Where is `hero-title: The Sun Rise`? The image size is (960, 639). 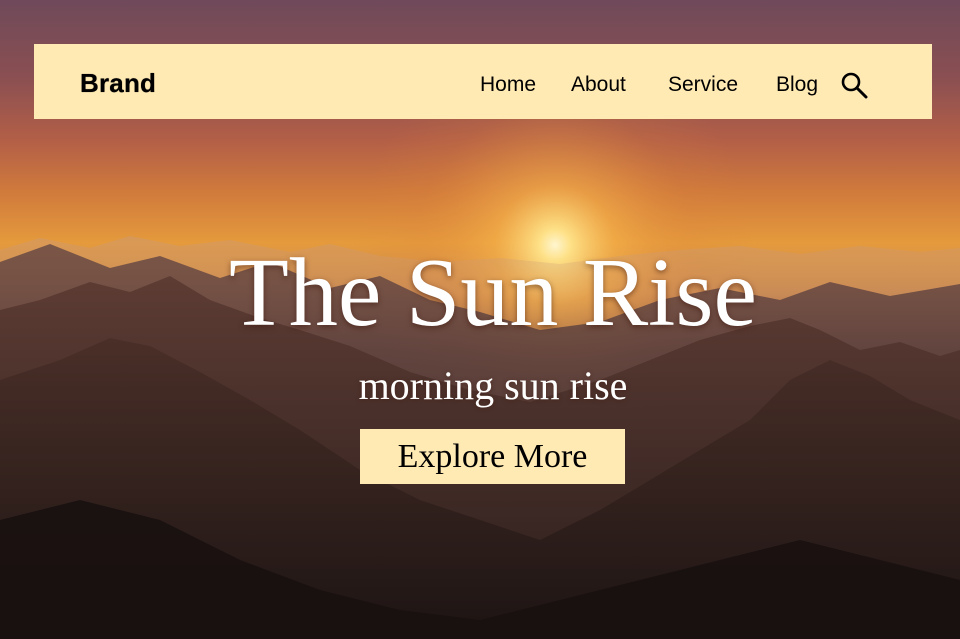 hero-title: The Sun Rise is located at coordinates (493, 293).